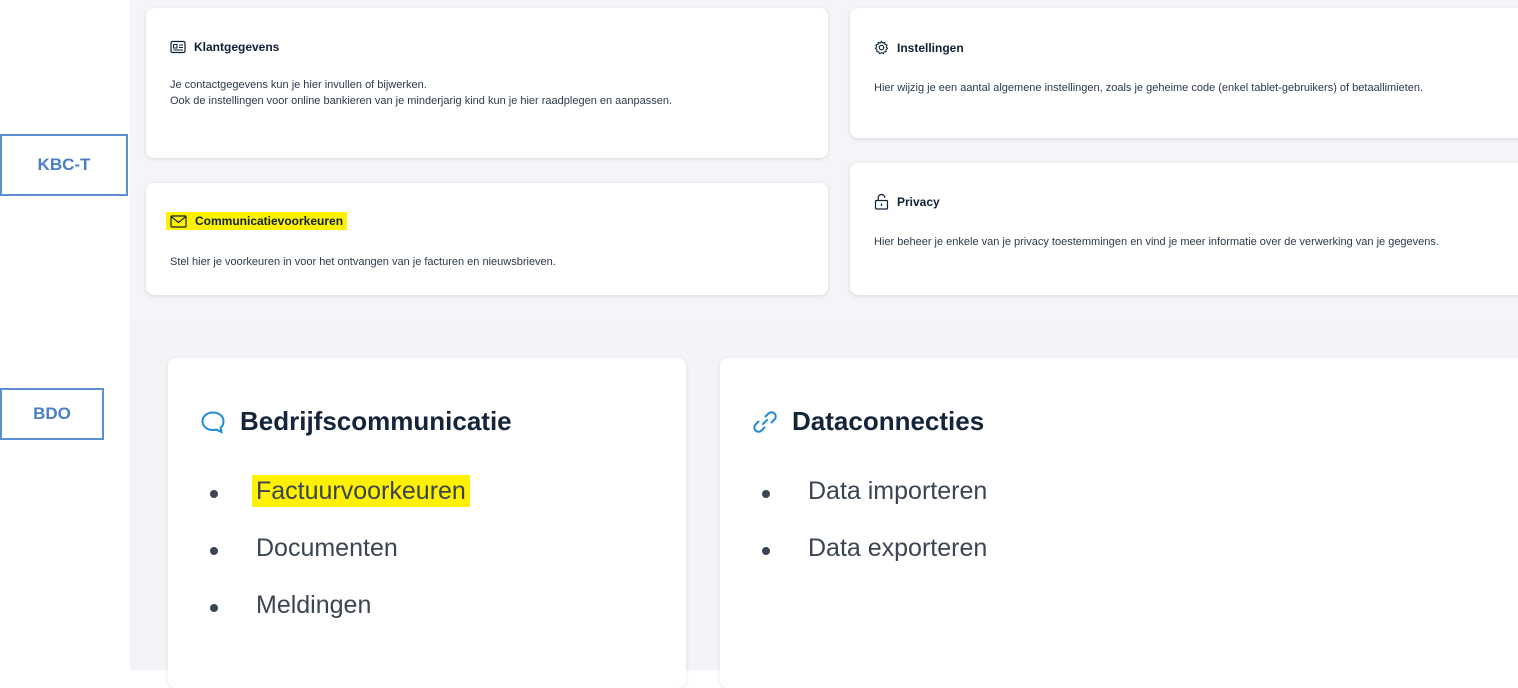 Image resolution: width=1518 pixels, height=688 pixels. I want to click on list-item-meldingen: Meldingen, so click(339, 619).